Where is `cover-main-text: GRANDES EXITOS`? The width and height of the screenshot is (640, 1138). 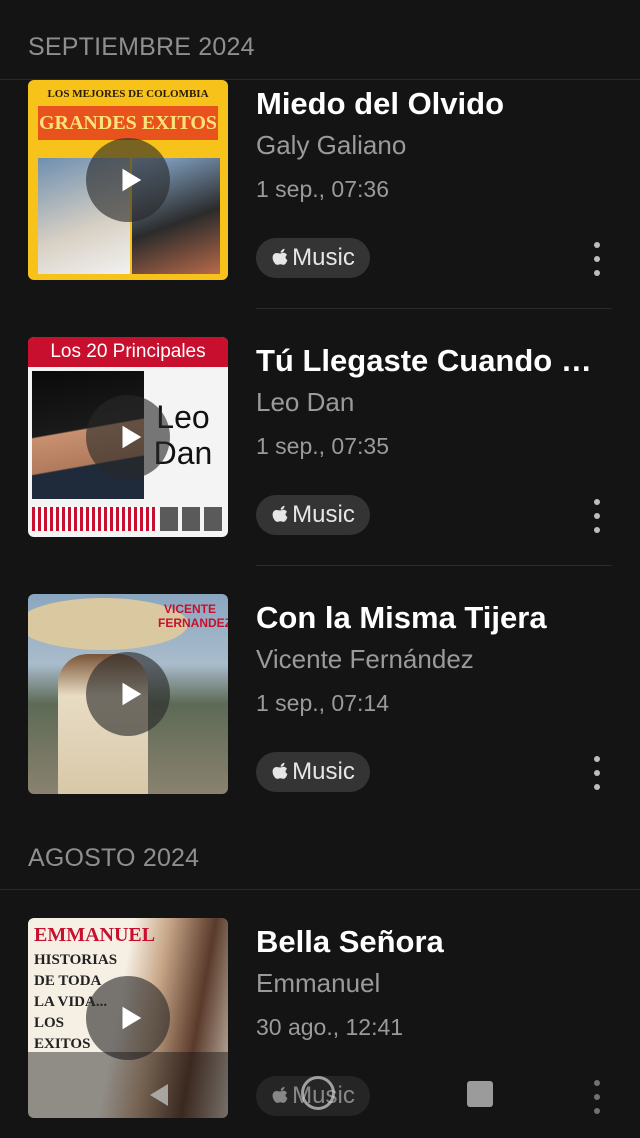
cover-main-text: GRANDES EXITOS is located at coordinates (128, 123).